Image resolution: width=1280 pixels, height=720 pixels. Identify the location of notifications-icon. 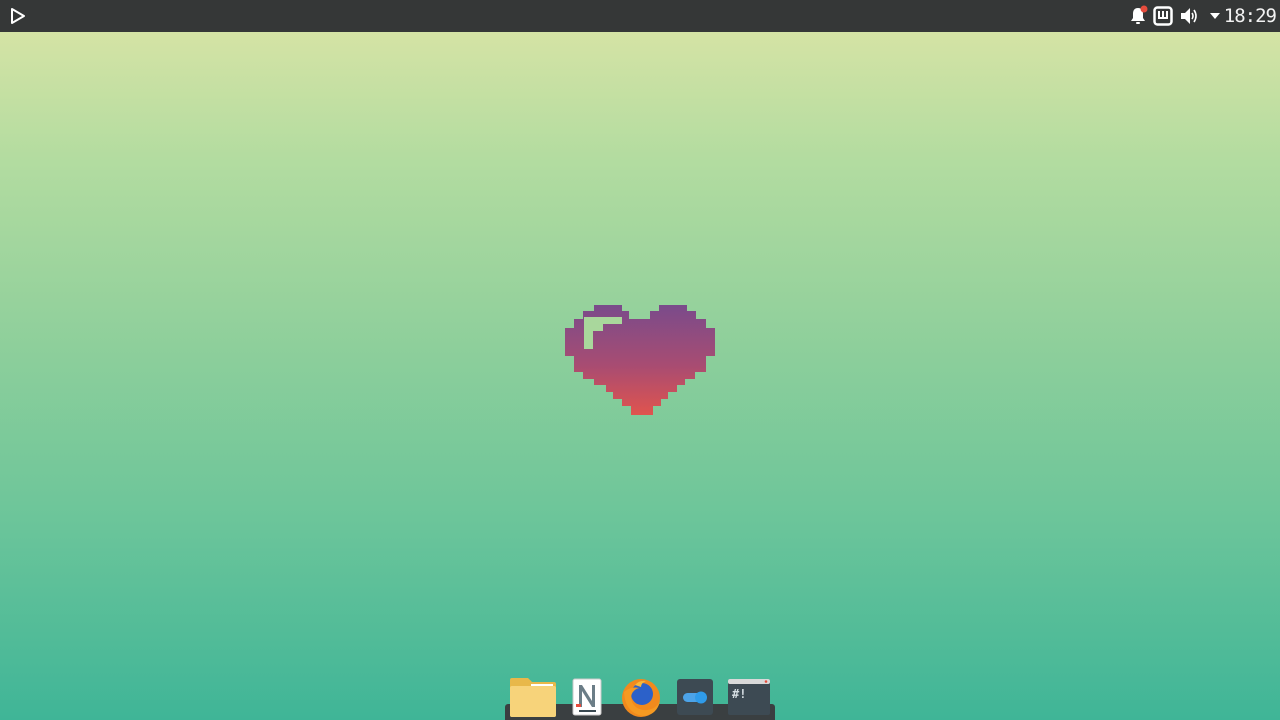
(1139, 14).